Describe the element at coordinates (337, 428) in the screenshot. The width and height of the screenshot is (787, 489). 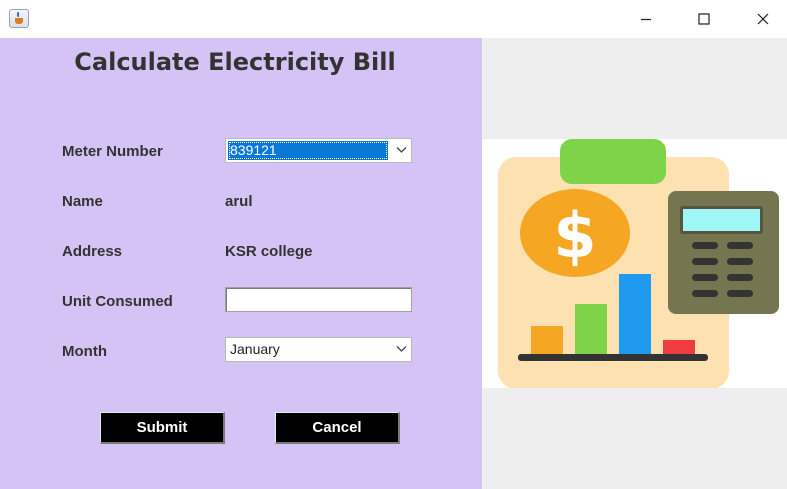
I see `cancel-button: Cancel` at that location.